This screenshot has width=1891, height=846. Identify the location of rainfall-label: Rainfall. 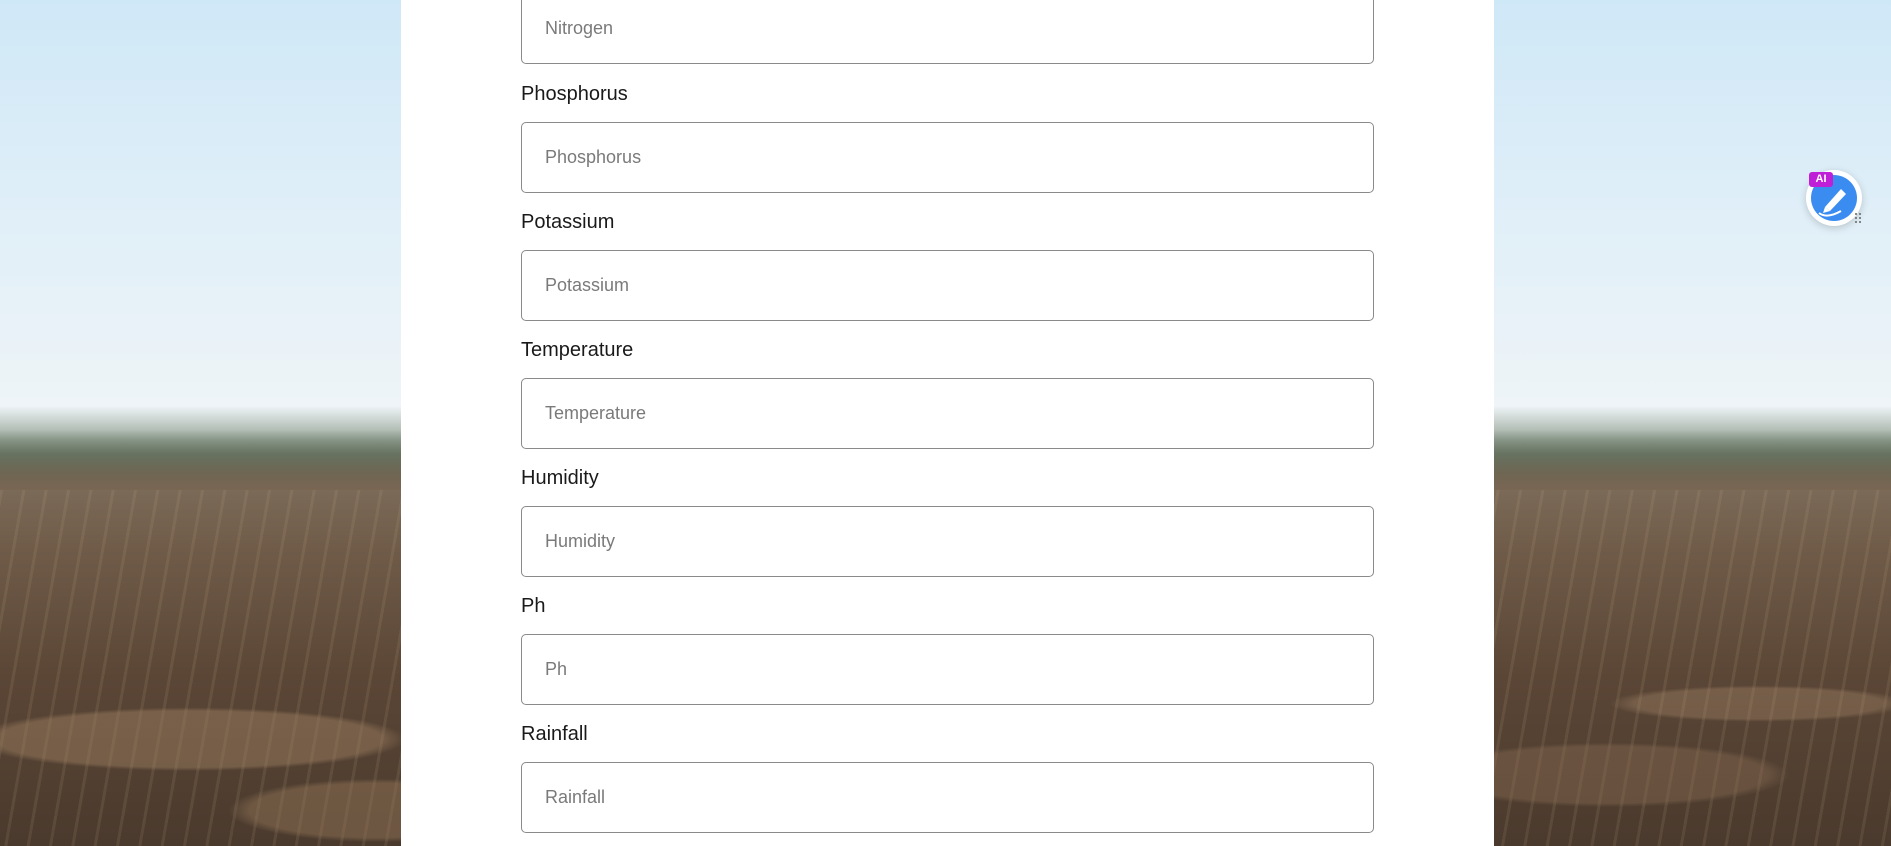
(554, 734).